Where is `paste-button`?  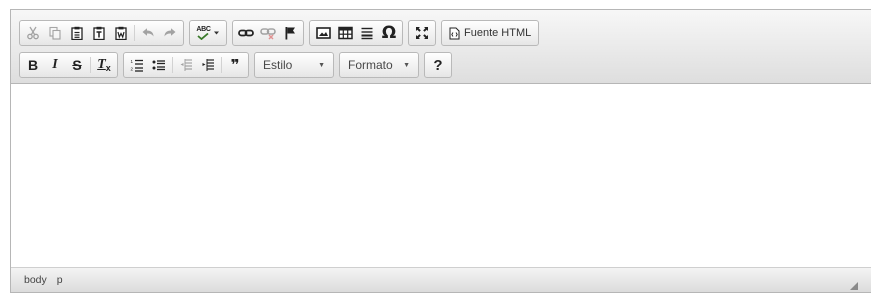 paste-button is located at coordinates (77, 33).